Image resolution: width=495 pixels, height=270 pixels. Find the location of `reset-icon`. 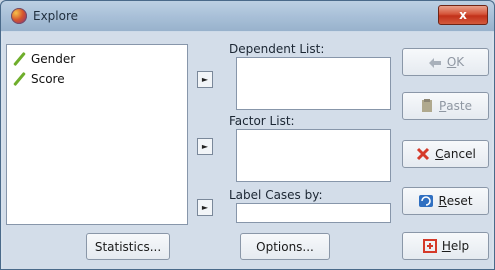

reset-icon is located at coordinates (426, 201).